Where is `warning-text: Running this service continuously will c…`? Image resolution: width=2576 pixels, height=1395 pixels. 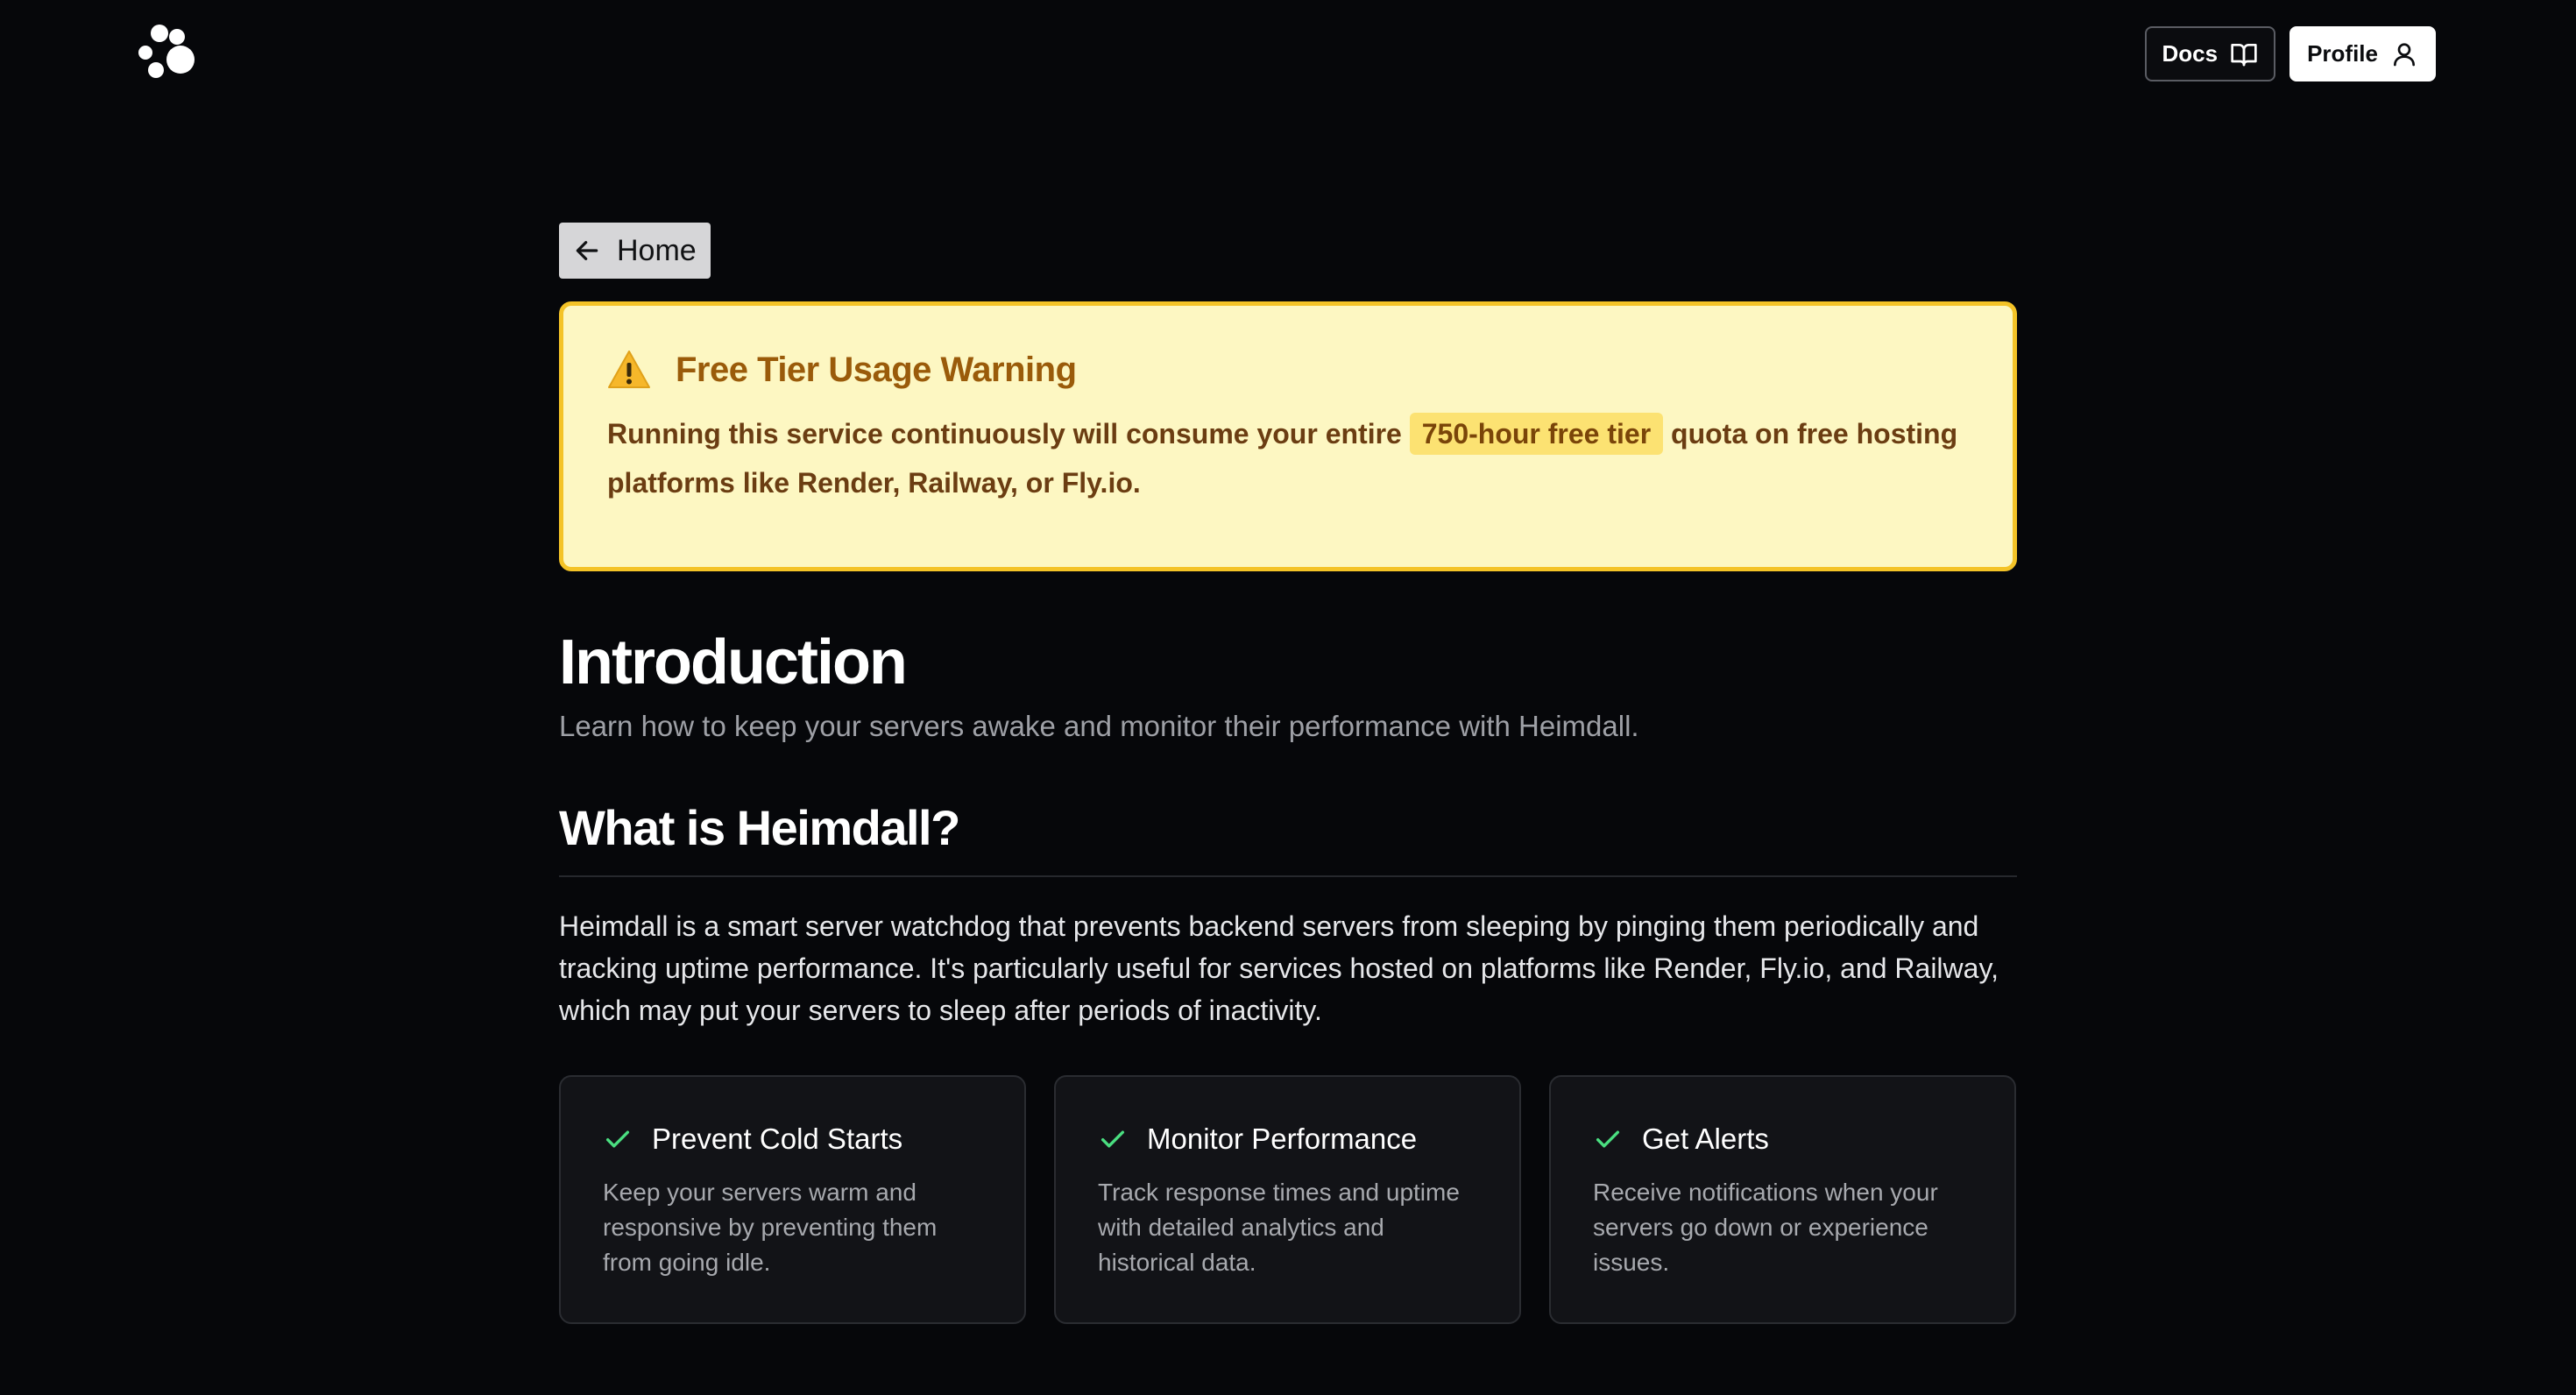 warning-text: Running this service continuously will c… is located at coordinates (1288, 458).